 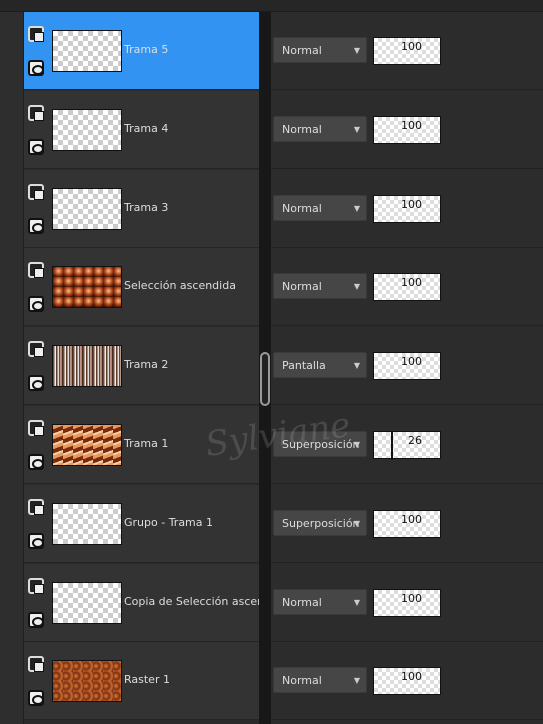 I want to click on layer-name: Grupo - Trama 1, so click(x=169, y=522).